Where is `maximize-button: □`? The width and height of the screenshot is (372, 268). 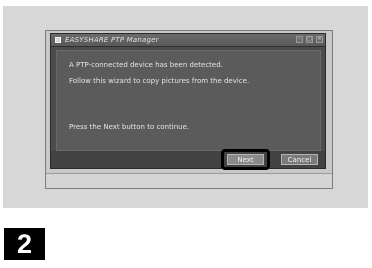 maximize-button: □ is located at coordinates (309, 39).